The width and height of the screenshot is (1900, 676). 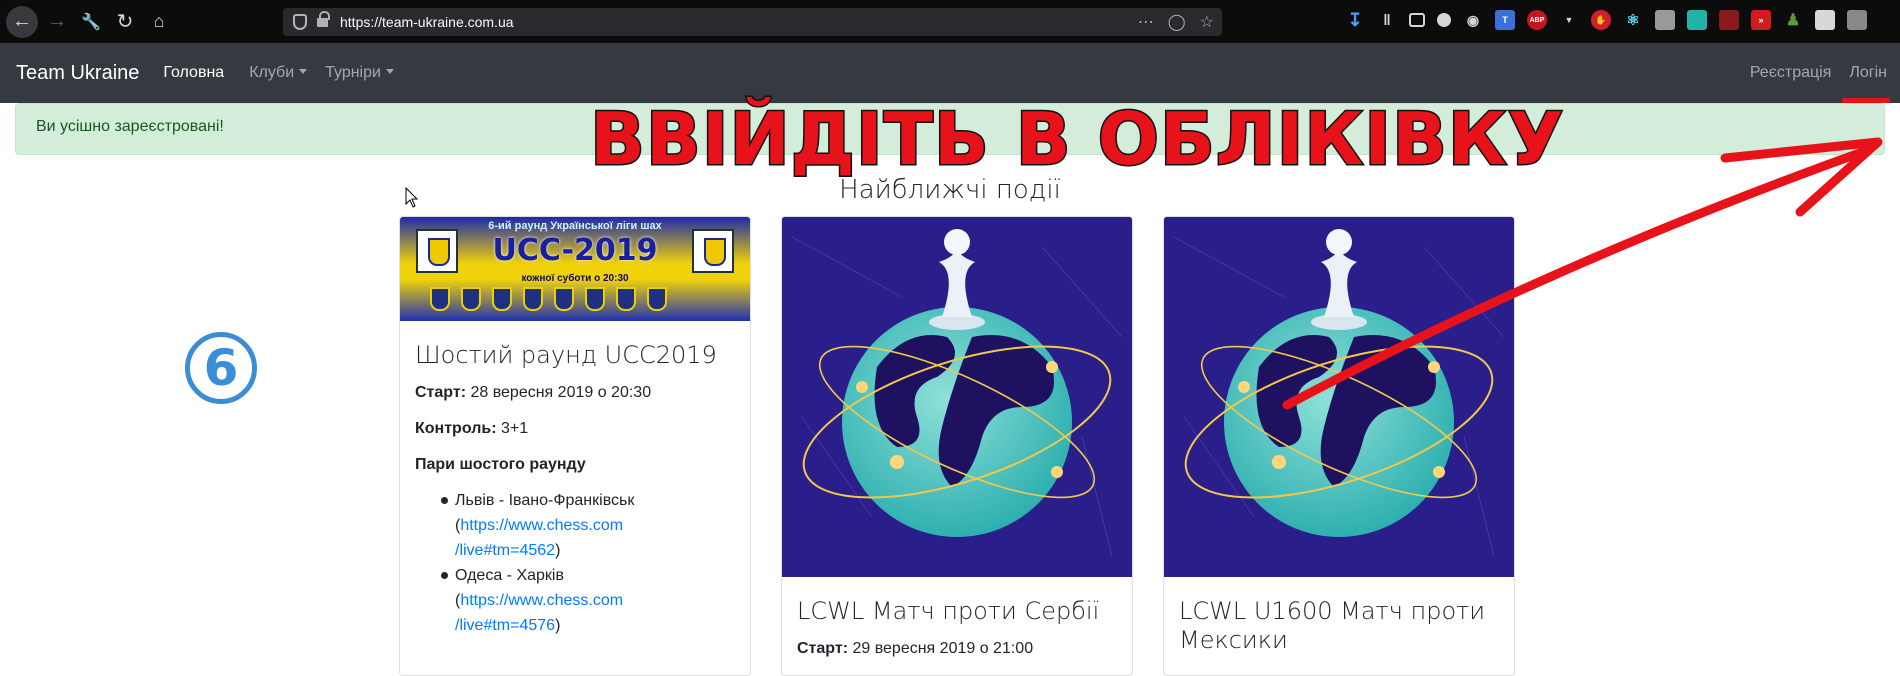 I want to click on arrow-icon, so click(x=1577, y=277).